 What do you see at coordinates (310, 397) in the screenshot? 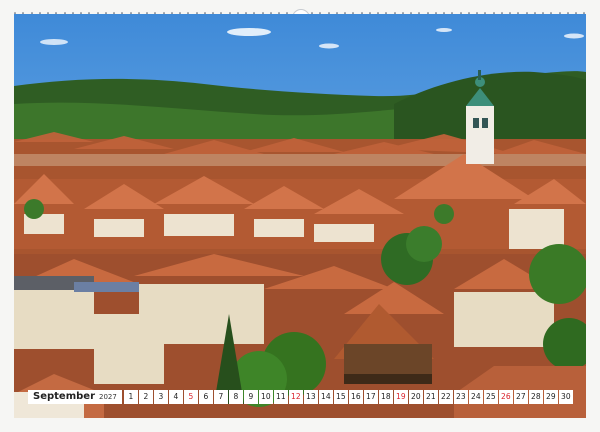
I see `day-cell: 13` at bounding box center [310, 397].